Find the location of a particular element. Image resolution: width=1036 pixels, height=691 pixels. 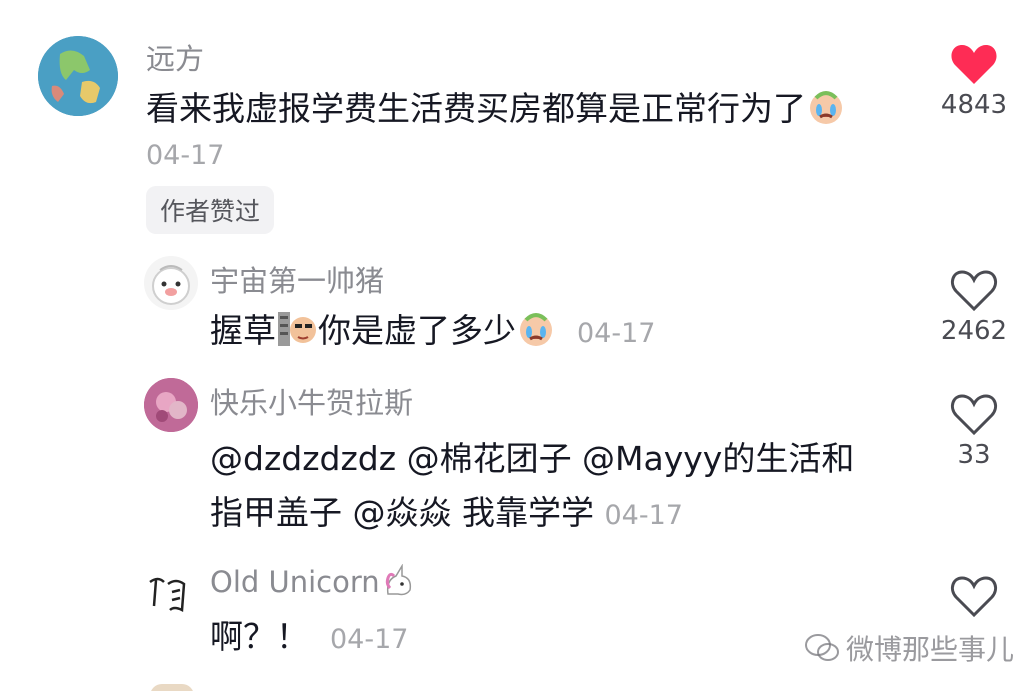

like-button: 2462 is located at coordinates (974, 307).